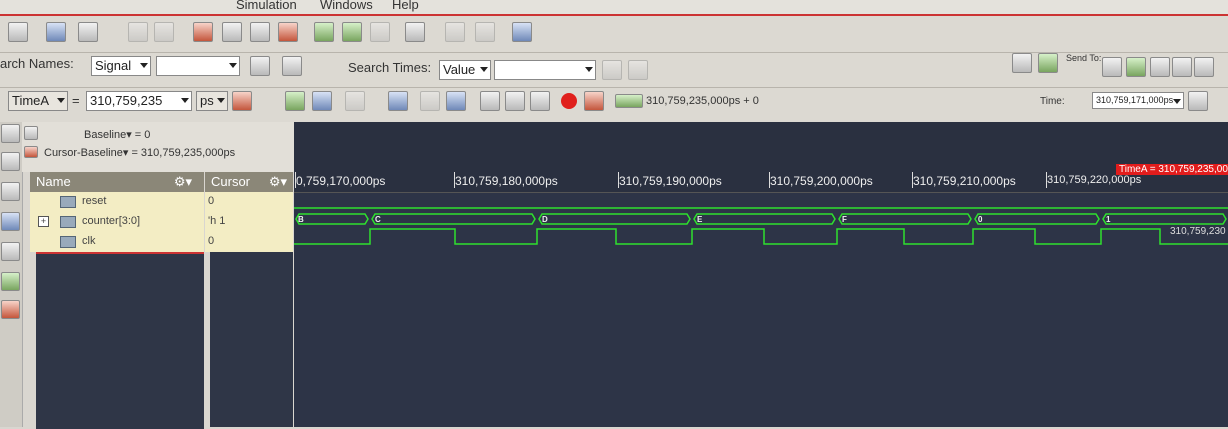  What do you see at coordinates (10, 191) in the screenshot?
I see `side-tool-3-icon` at bounding box center [10, 191].